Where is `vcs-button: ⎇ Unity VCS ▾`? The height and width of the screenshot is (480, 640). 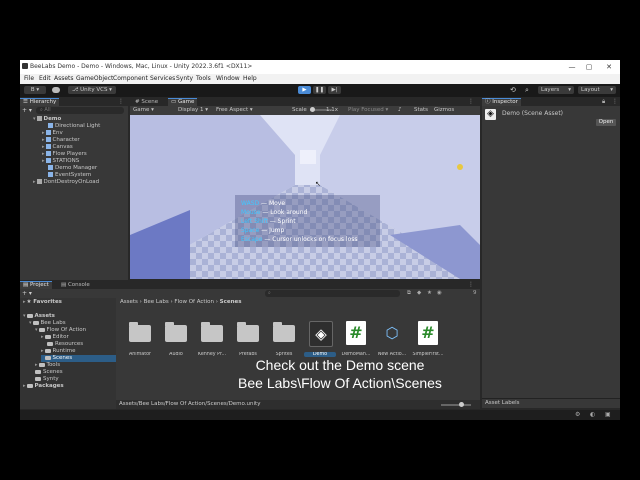 vcs-button: ⎇ Unity VCS ▾ is located at coordinates (92, 90).